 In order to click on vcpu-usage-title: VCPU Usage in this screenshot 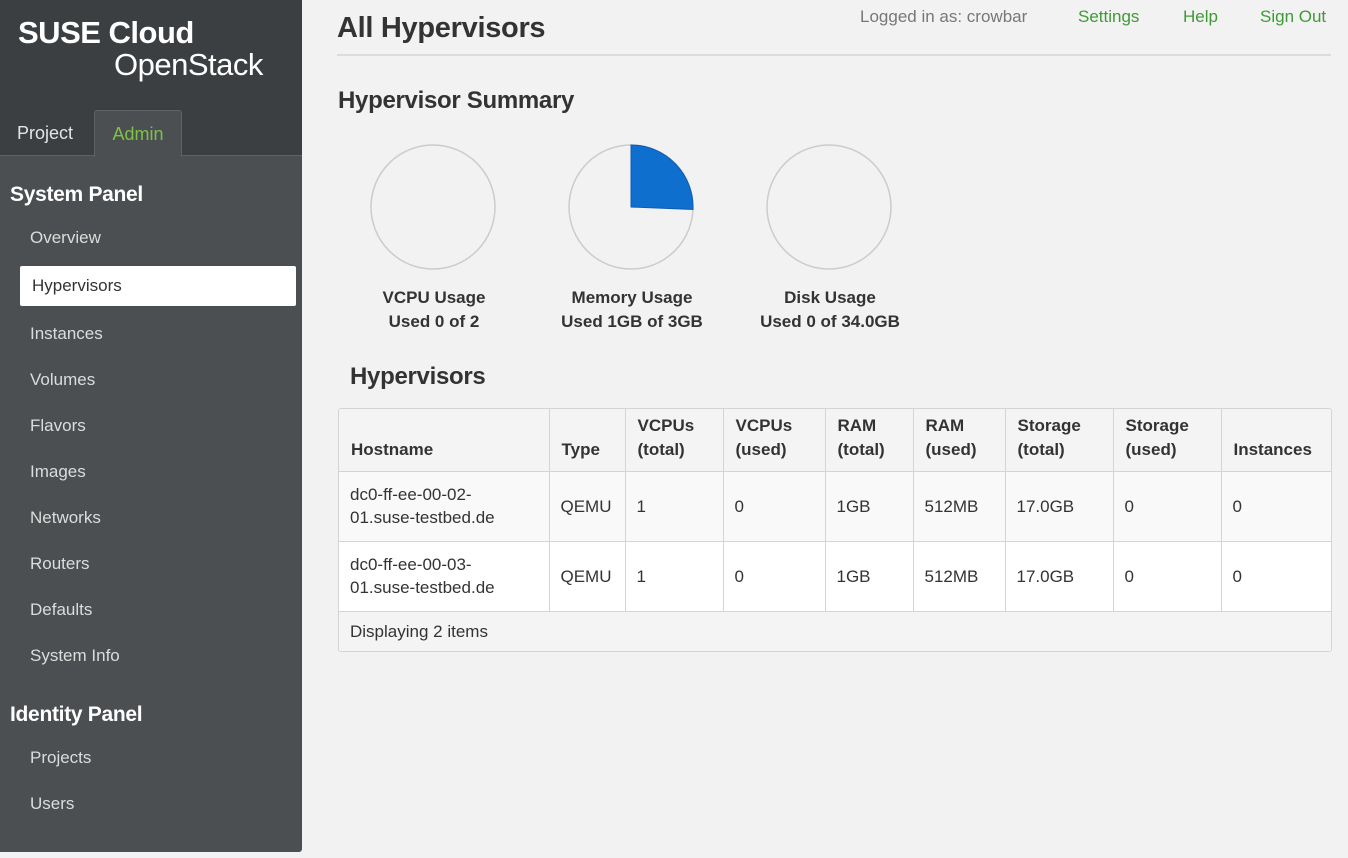, I will do `click(434, 297)`.